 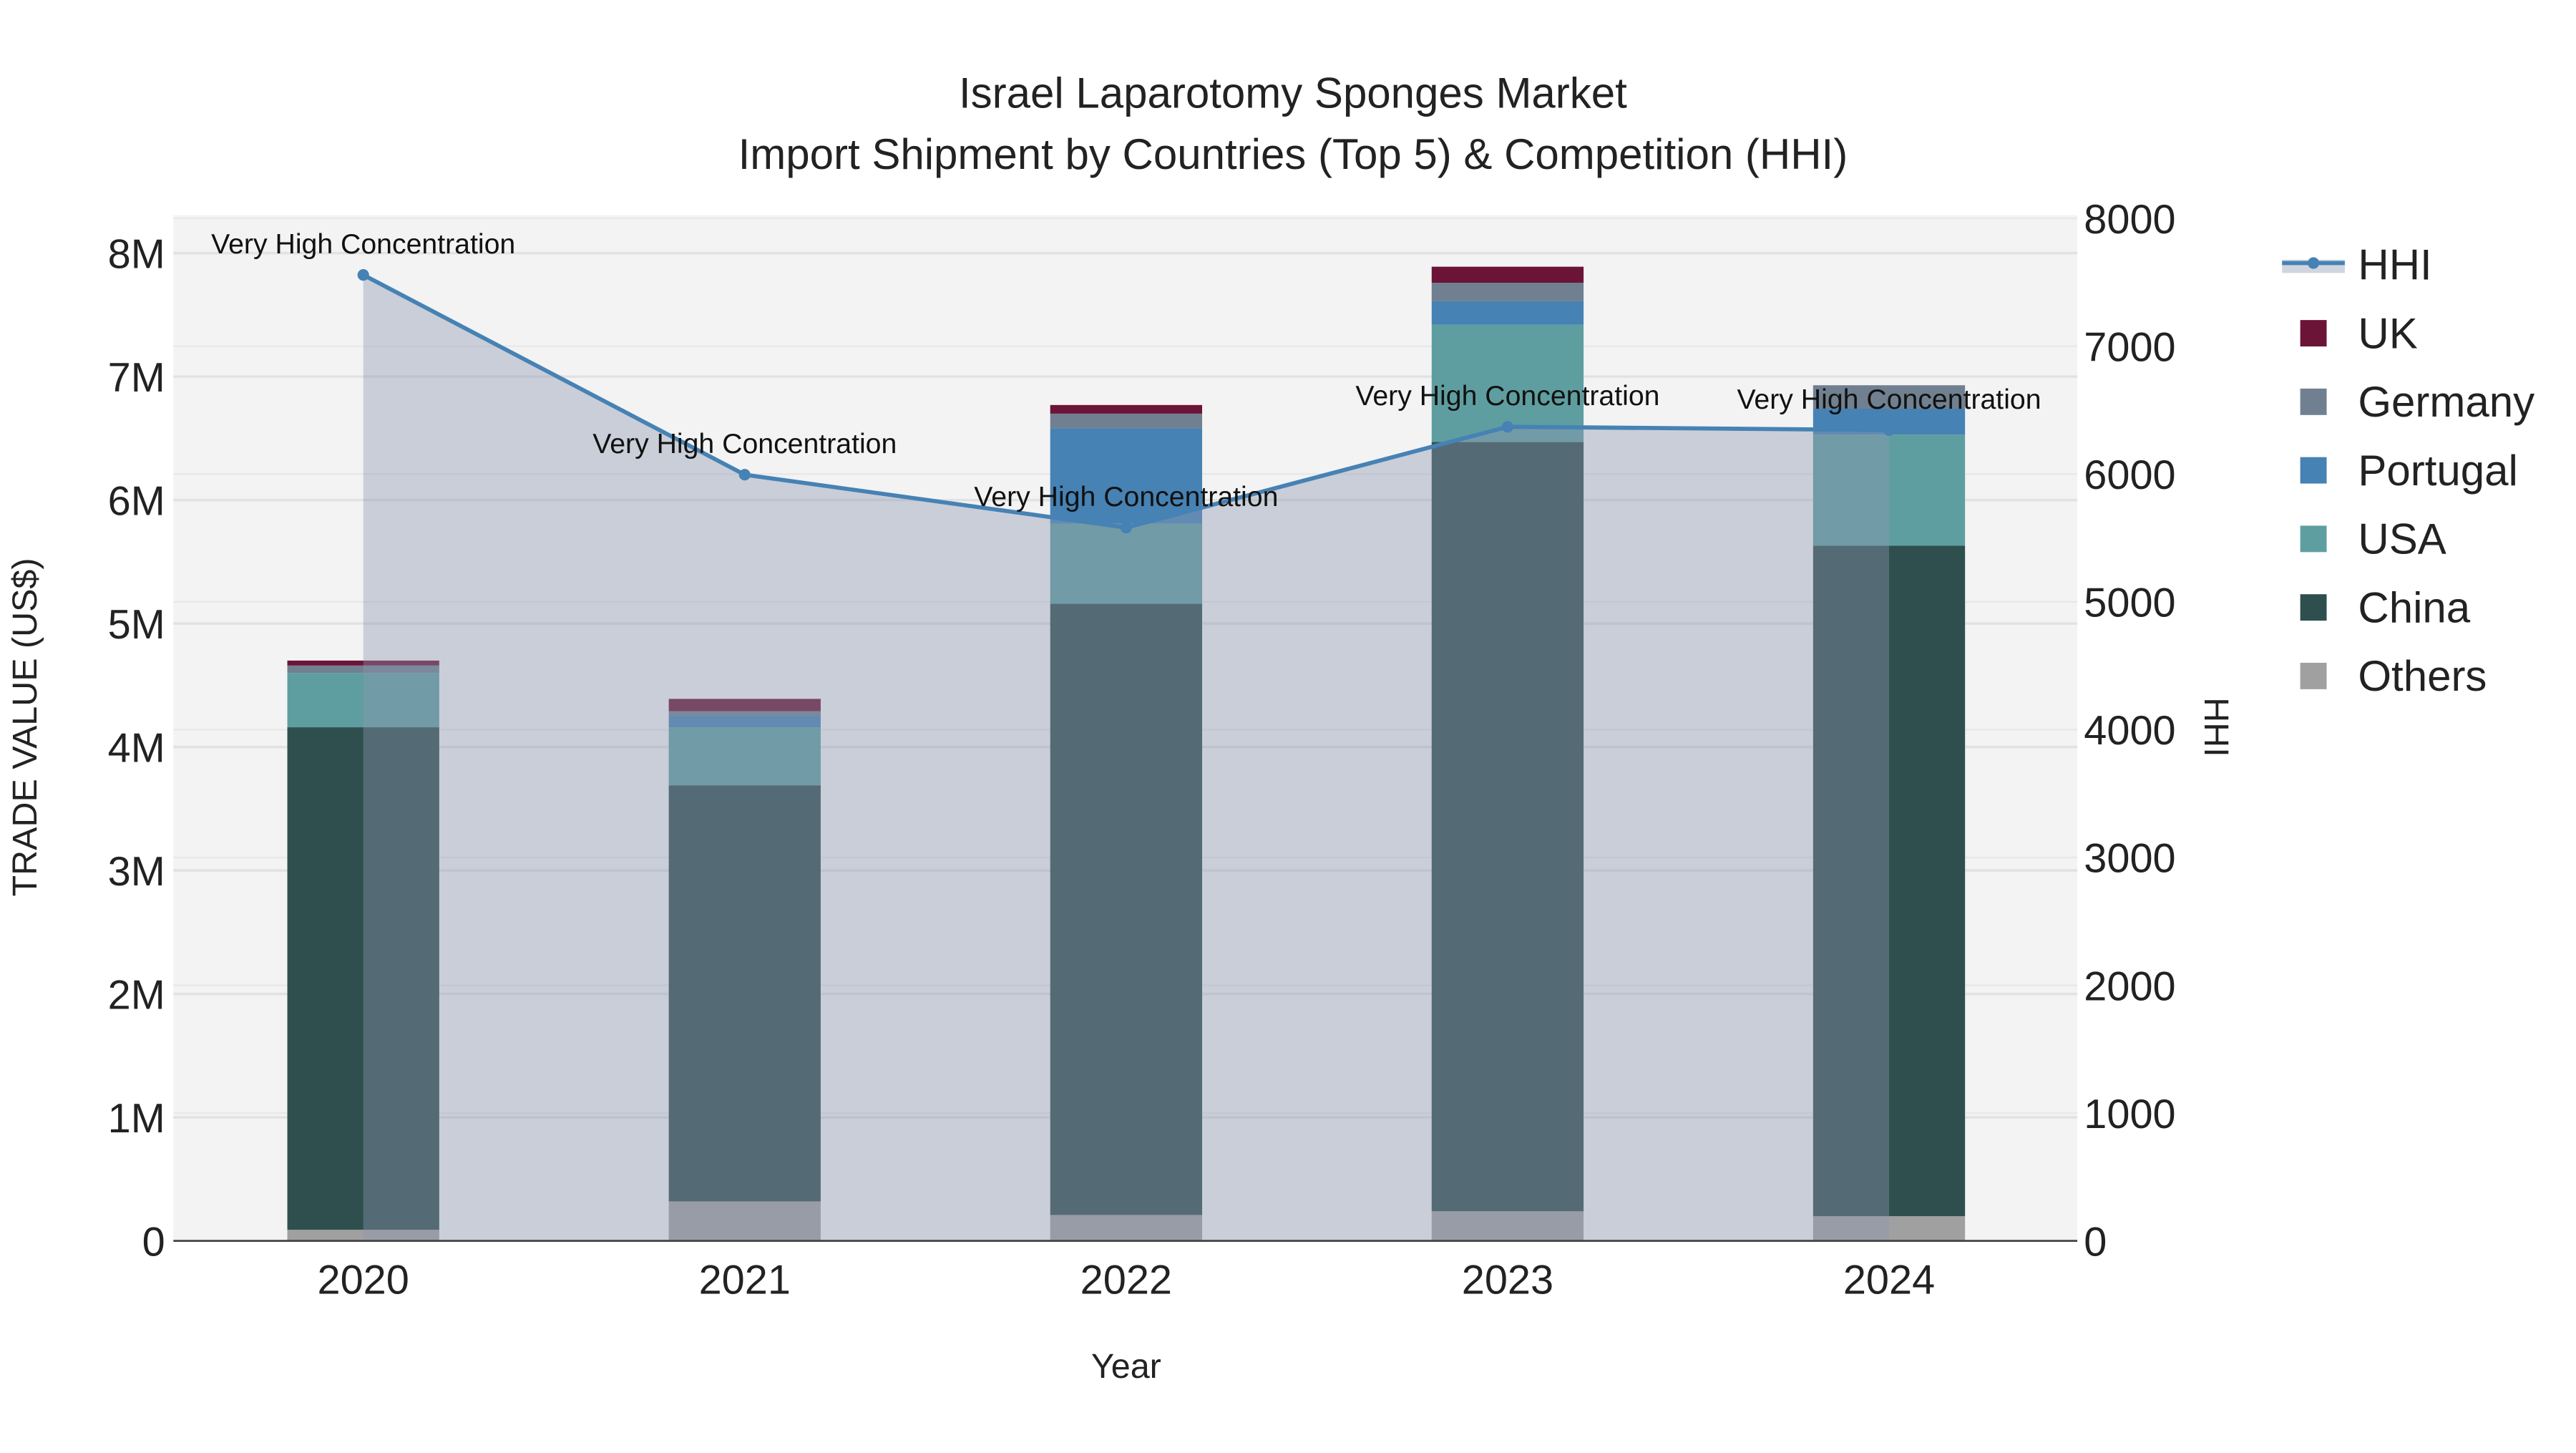 I want to click on legend-item-portugal: Portugal, so click(x=2437, y=471).